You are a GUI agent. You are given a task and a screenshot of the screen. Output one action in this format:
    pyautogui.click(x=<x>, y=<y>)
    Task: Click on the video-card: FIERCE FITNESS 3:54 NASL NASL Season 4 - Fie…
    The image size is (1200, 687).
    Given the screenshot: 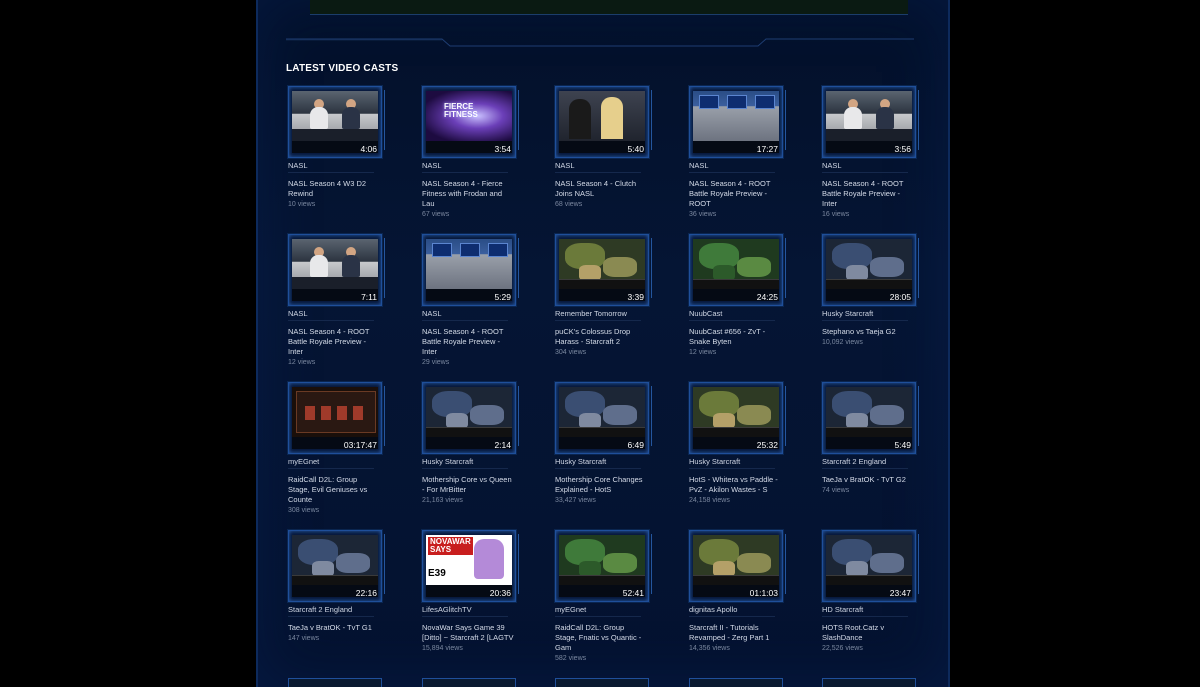 What is the action you would take?
    pyautogui.click(x=470, y=153)
    